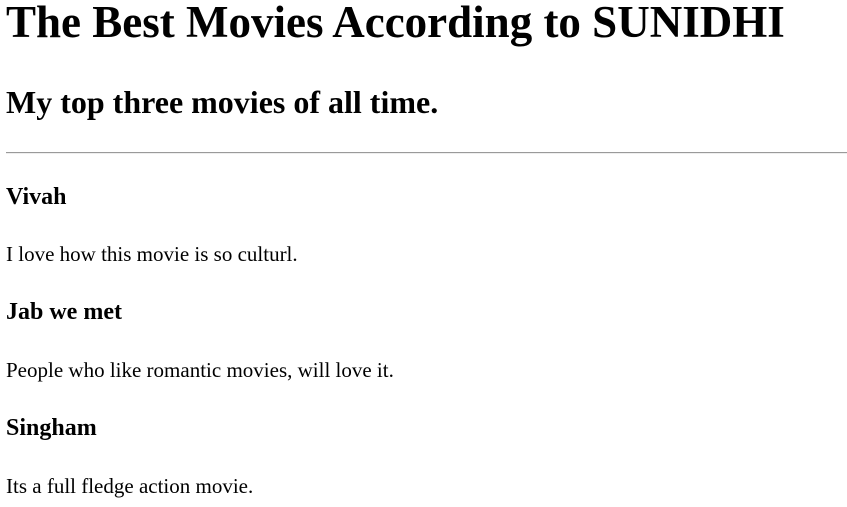 The width and height of the screenshot is (847, 507). What do you see at coordinates (395, 23) in the screenshot?
I see `page-title: The Best Movies According to SUNIDHI` at bounding box center [395, 23].